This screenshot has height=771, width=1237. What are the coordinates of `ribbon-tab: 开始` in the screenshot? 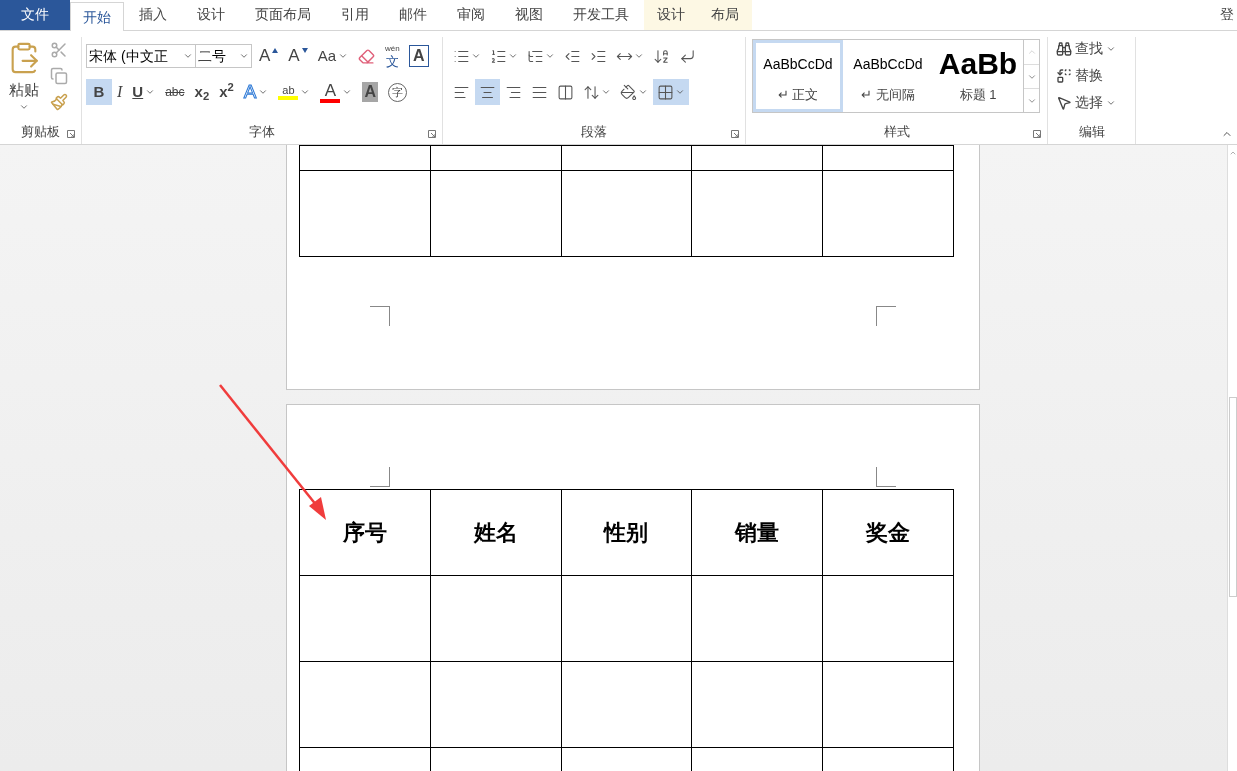 It's located at (97, 16).